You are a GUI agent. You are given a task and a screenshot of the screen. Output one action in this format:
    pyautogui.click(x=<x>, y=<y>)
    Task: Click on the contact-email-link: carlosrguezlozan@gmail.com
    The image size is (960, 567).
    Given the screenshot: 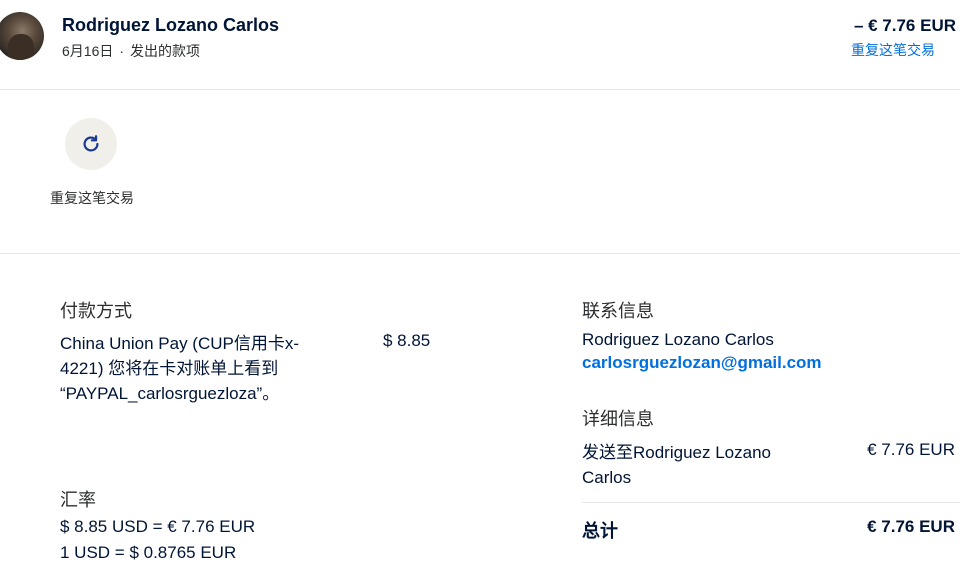 What is the action you would take?
    pyautogui.click(x=702, y=363)
    